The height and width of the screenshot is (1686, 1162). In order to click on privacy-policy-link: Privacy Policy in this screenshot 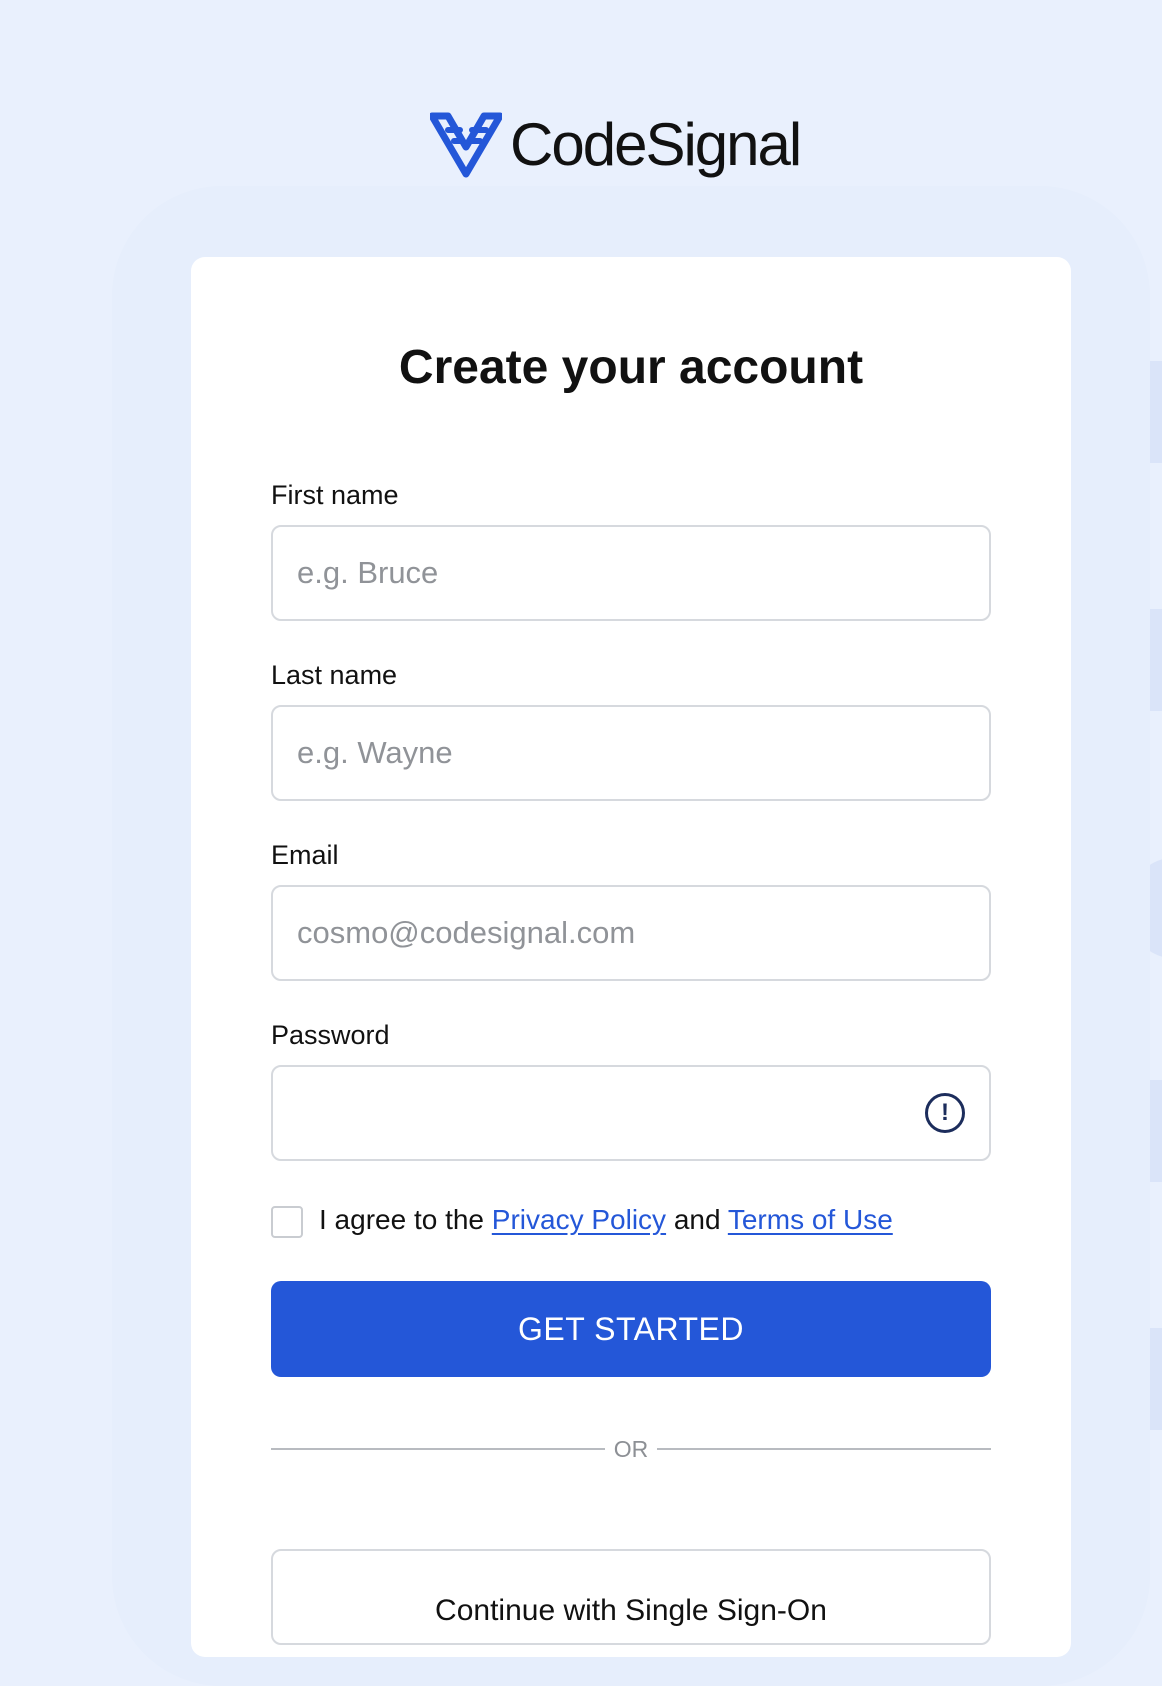, I will do `click(579, 1219)`.